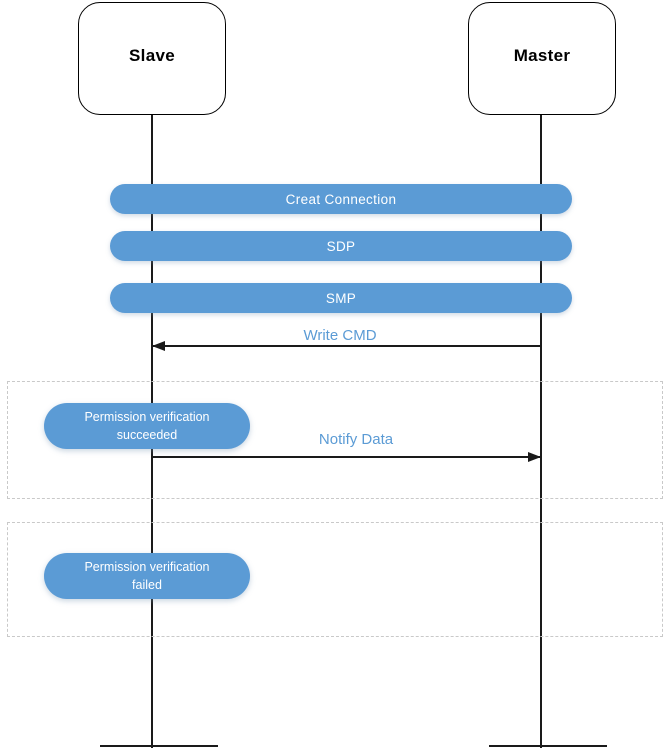  I want to click on phase-bar-creat-connection: Creat Connection, so click(341, 199).